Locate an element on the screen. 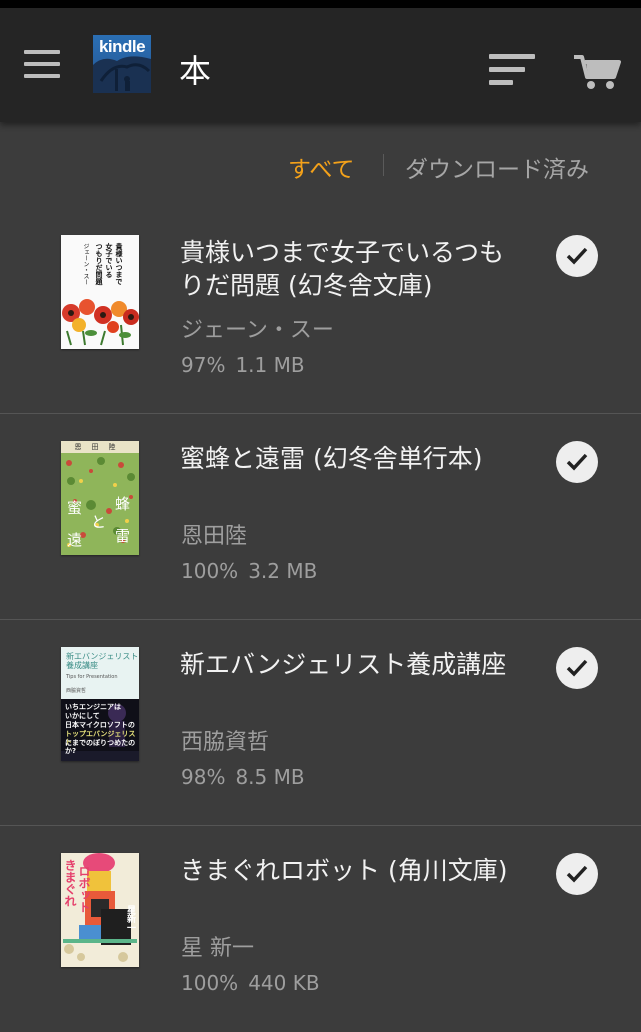 This screenshot has height=1032, width=641. book-meta: 100% 3.2 MB is located at coordinates (249, 571).